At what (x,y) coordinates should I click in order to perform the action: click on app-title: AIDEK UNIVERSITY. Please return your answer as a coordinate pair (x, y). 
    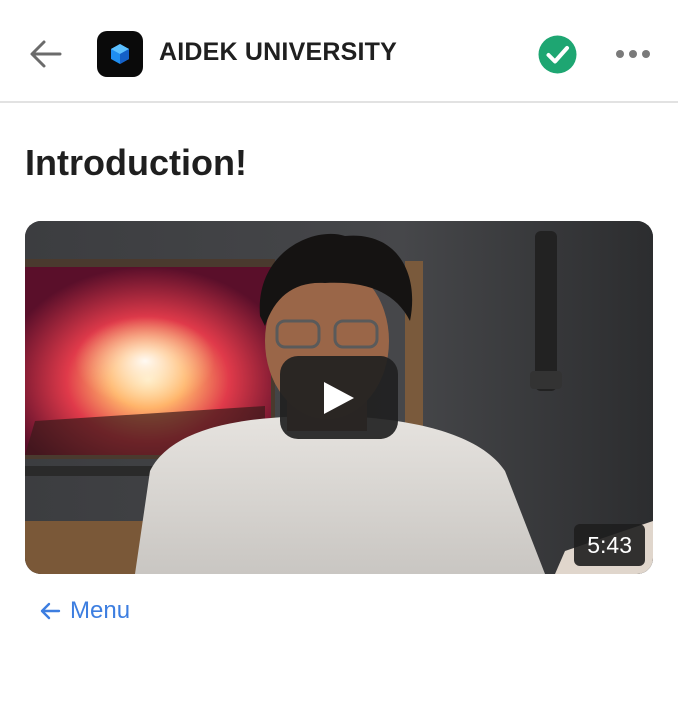
    Looking at the image, I should click on (278, 52).